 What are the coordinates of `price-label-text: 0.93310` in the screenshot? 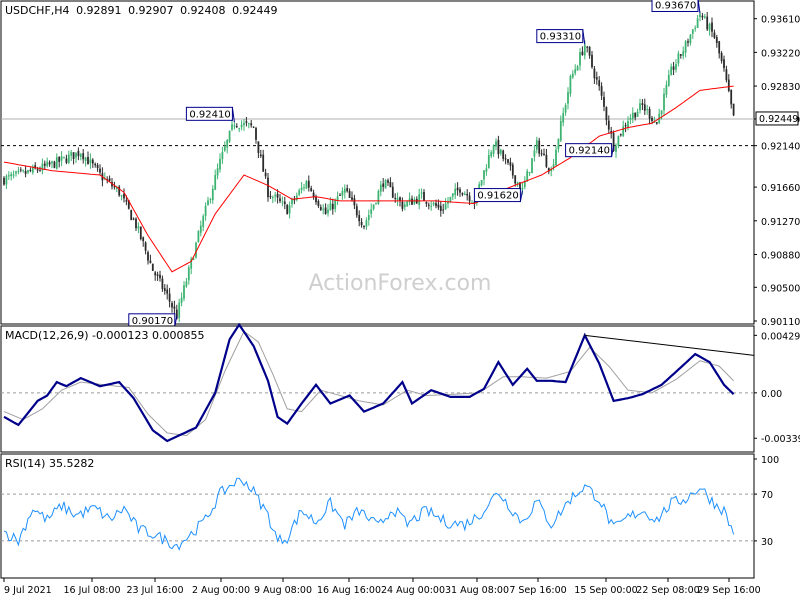 It's located at (560, 37).